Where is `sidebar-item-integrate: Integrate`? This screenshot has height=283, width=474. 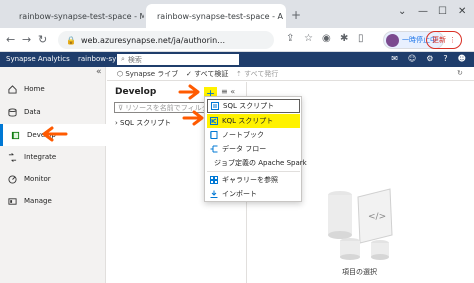
sidebar-item-integrate: Integrate is located at coordinates (53, 157).